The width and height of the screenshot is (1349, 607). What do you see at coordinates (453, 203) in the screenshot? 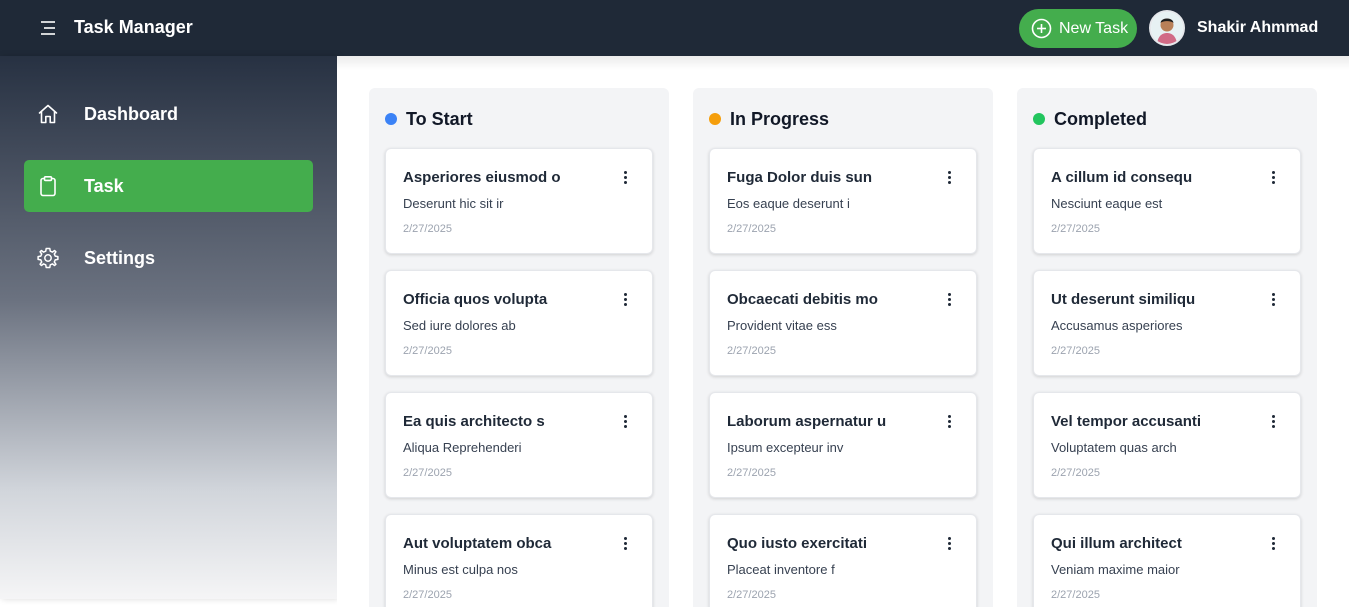
I see `task-description: Deserunt hic sit ir` at bounding box center [453, 203].